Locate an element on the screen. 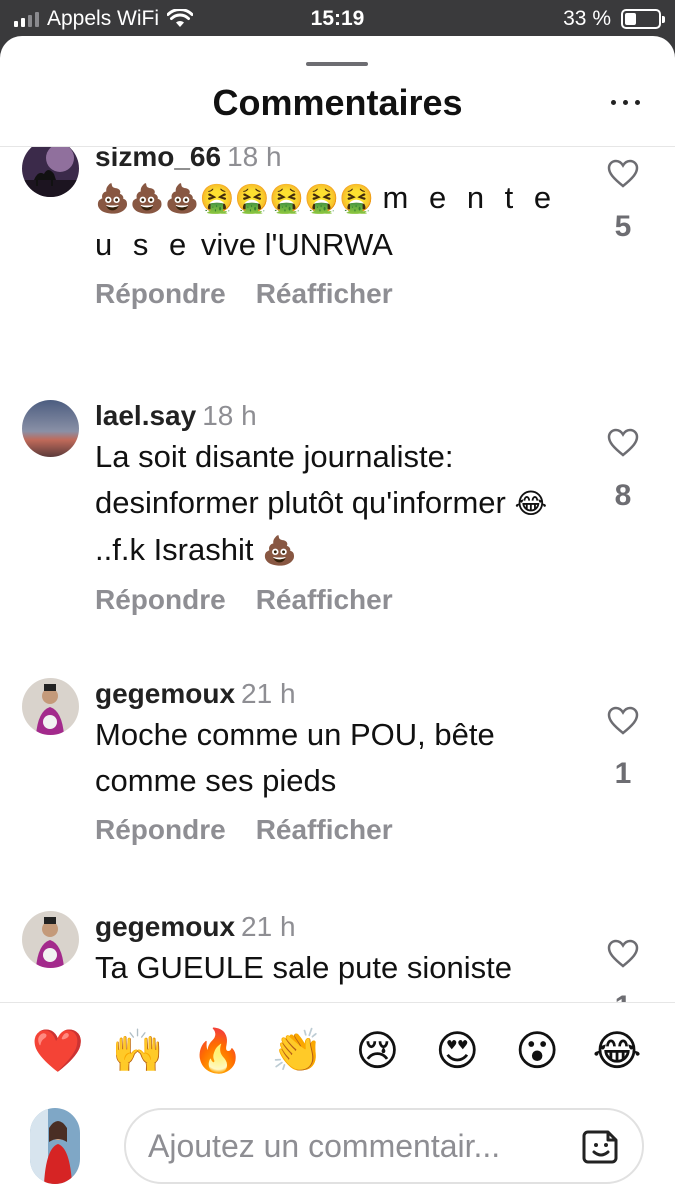 This screenshot has height=1200, width=675. battery-group: 33 % is located at coordinates (614, 19).